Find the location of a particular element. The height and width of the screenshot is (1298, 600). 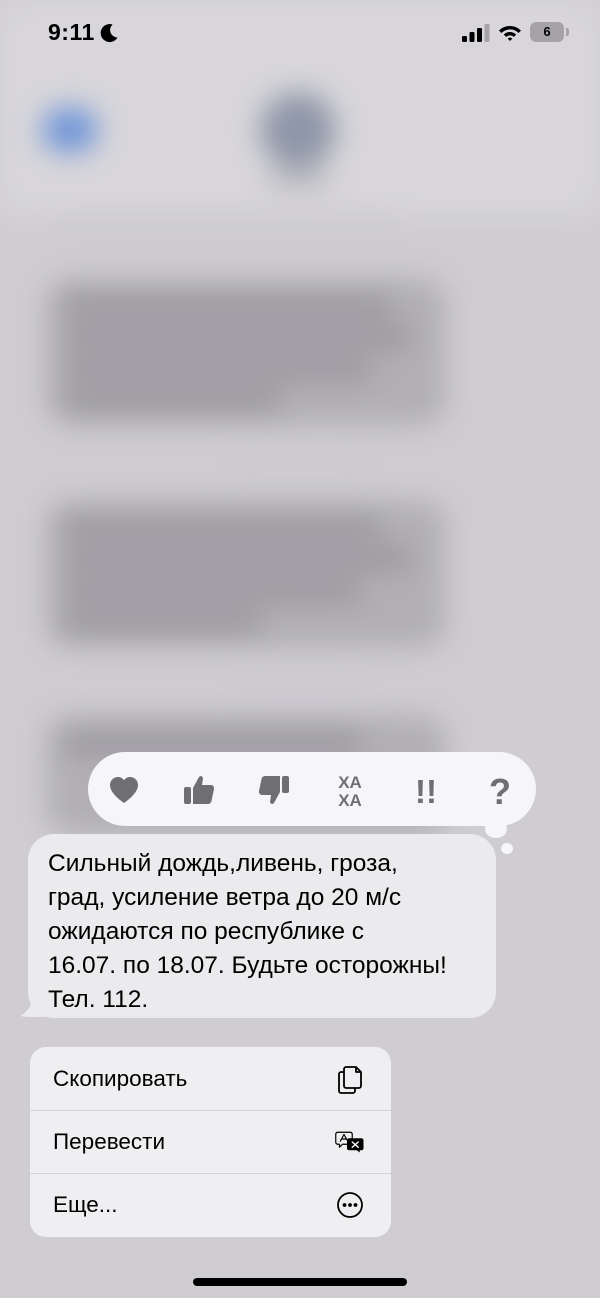

translate-icon is located at coordinates (350, 1142).